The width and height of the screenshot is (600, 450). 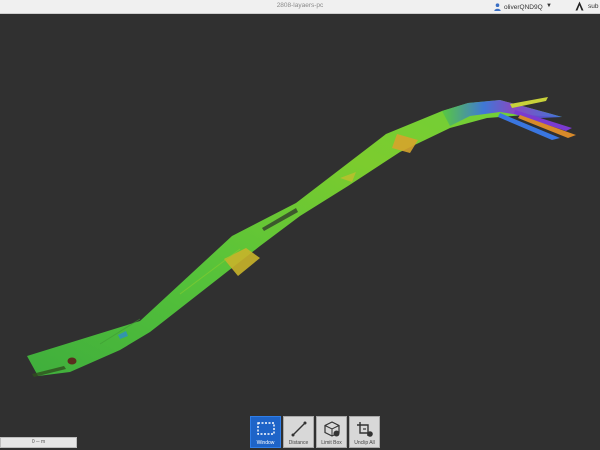 What do you see at coordinates (265, 428) in the screenshot?
I see `window-select-icon` at bounding box center [265, 428].